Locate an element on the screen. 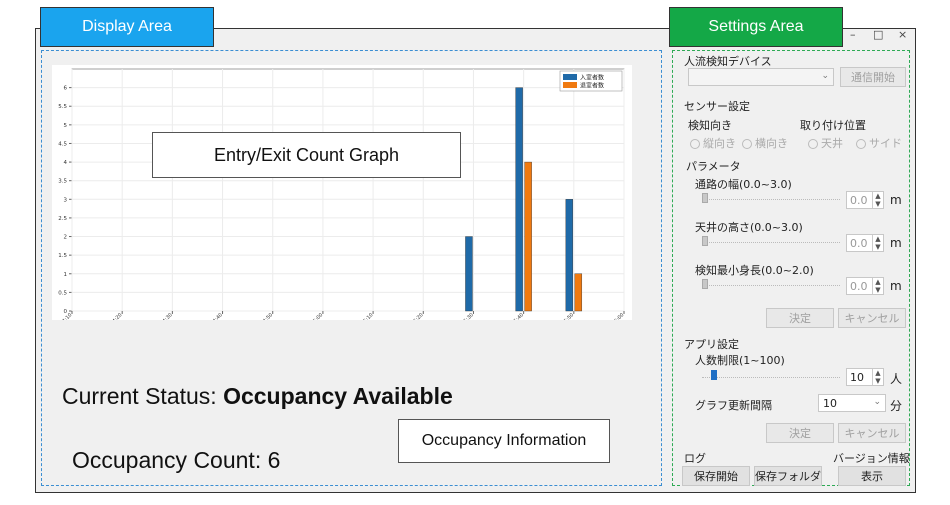 This screenshot has height=505, width=950. y-tick-label: 5 is located at coordinates (66, 126).